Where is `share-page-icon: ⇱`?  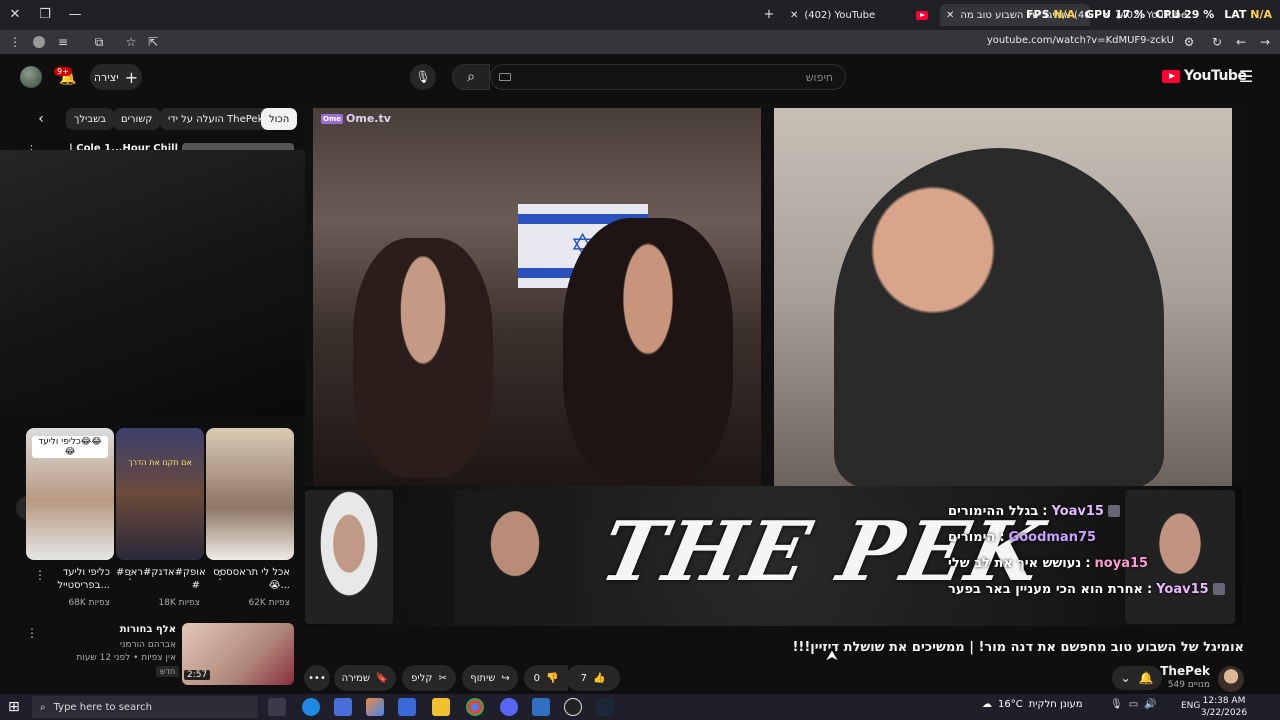
share-page-icon: ⇱ is located at coordinates (153, 42).